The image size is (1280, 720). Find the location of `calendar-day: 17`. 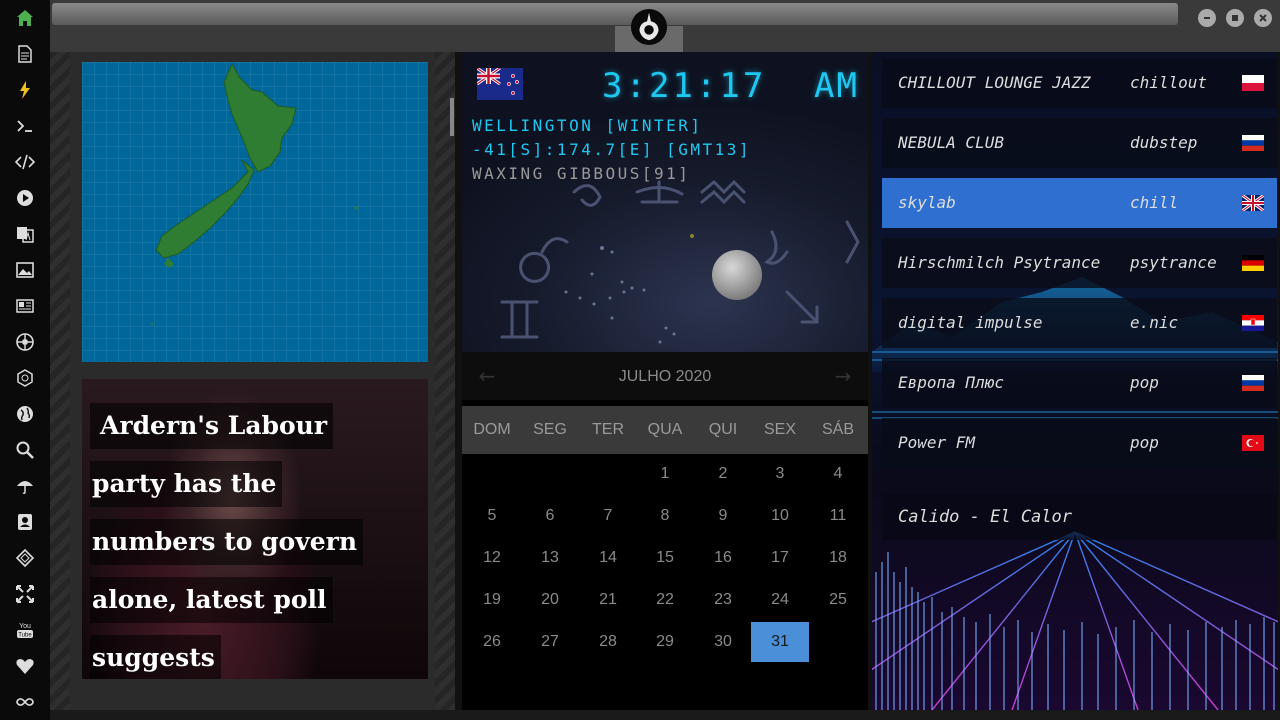

calendar-day: 17 is located at coordinates (780, 558).